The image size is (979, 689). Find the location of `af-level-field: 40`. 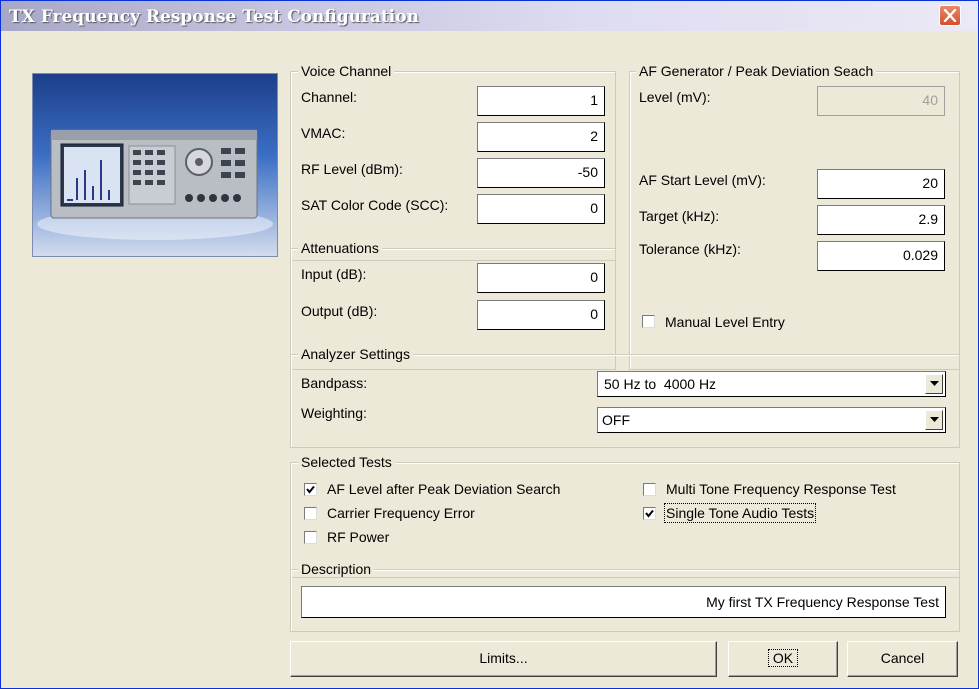

af-level-field: 40 is located at coordinates (881, 101).